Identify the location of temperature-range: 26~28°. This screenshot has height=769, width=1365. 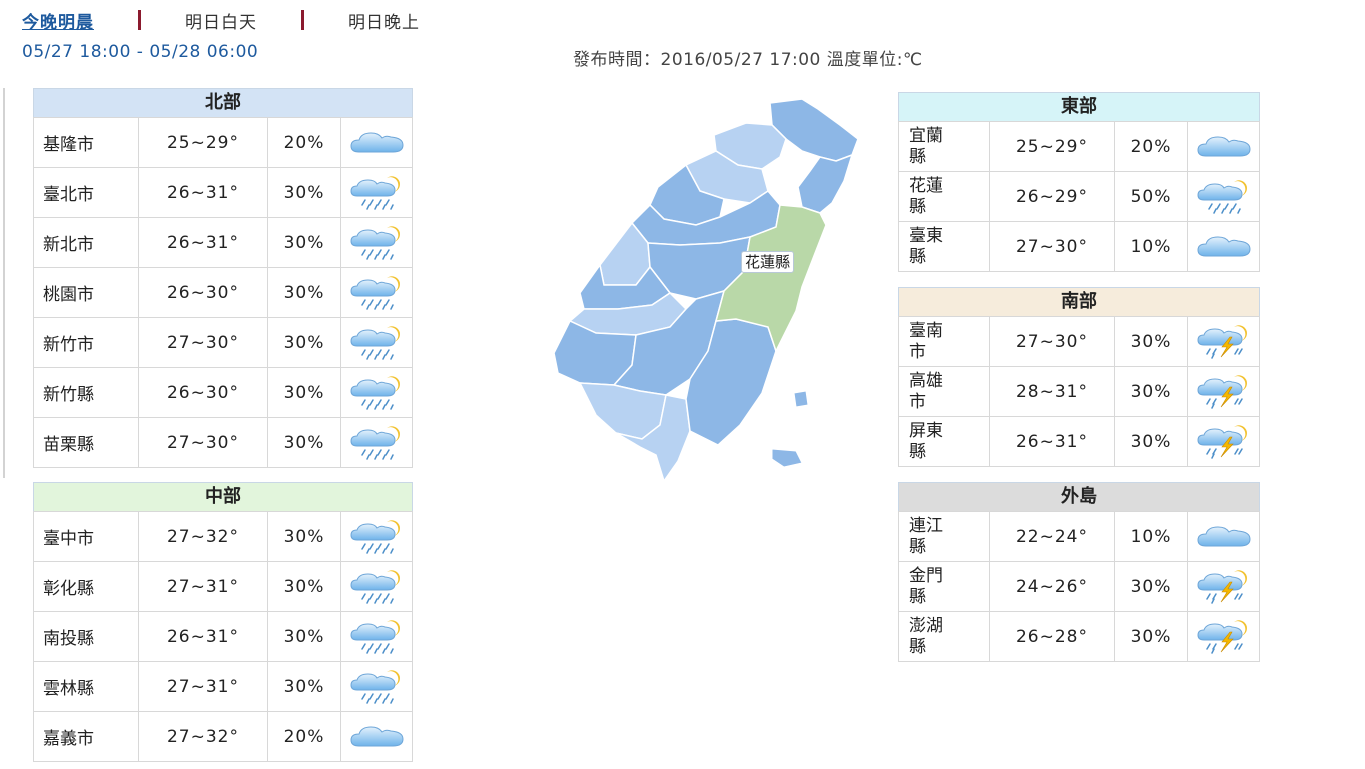
(1052, 636).